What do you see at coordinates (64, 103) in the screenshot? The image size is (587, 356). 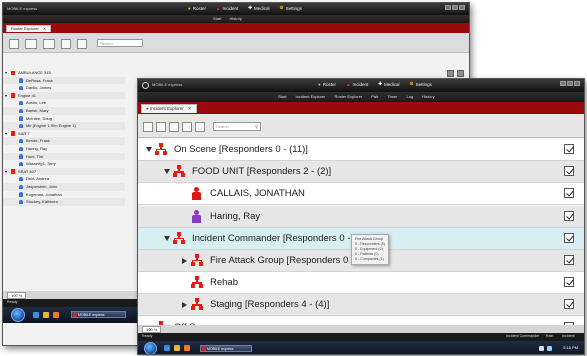 I see `roster-person-row: Austin, Lee` at bounding box center [64, 103].